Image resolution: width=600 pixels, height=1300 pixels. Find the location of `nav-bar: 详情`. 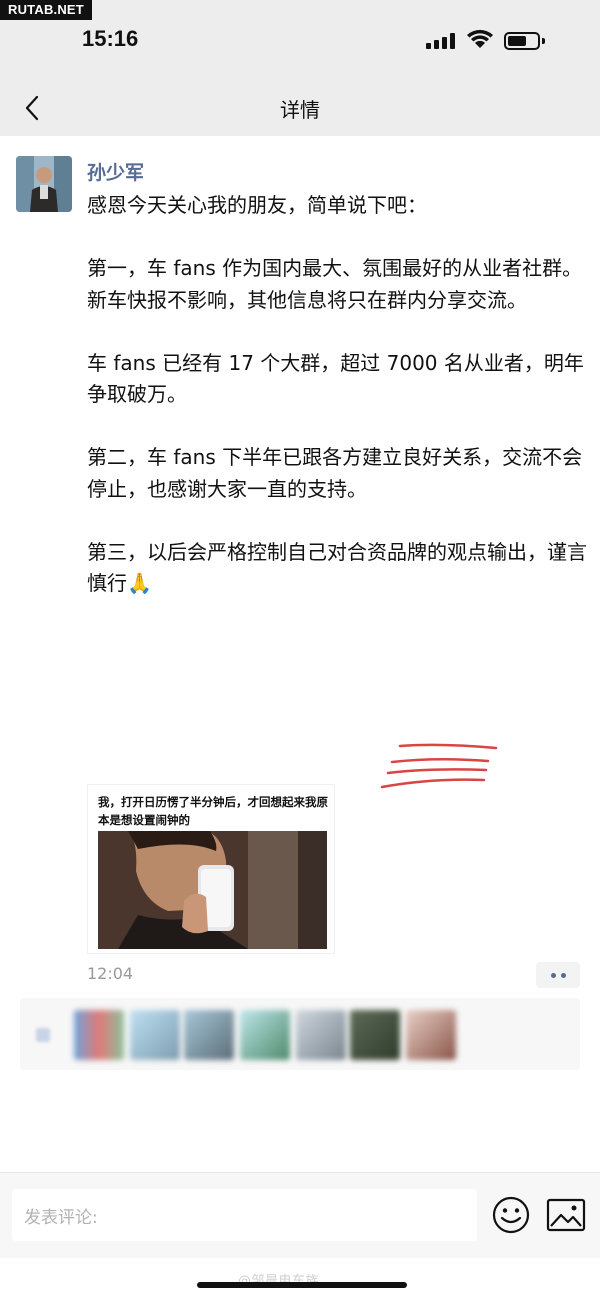

nav-bar: 详情 is located at coordinates (300, 108).